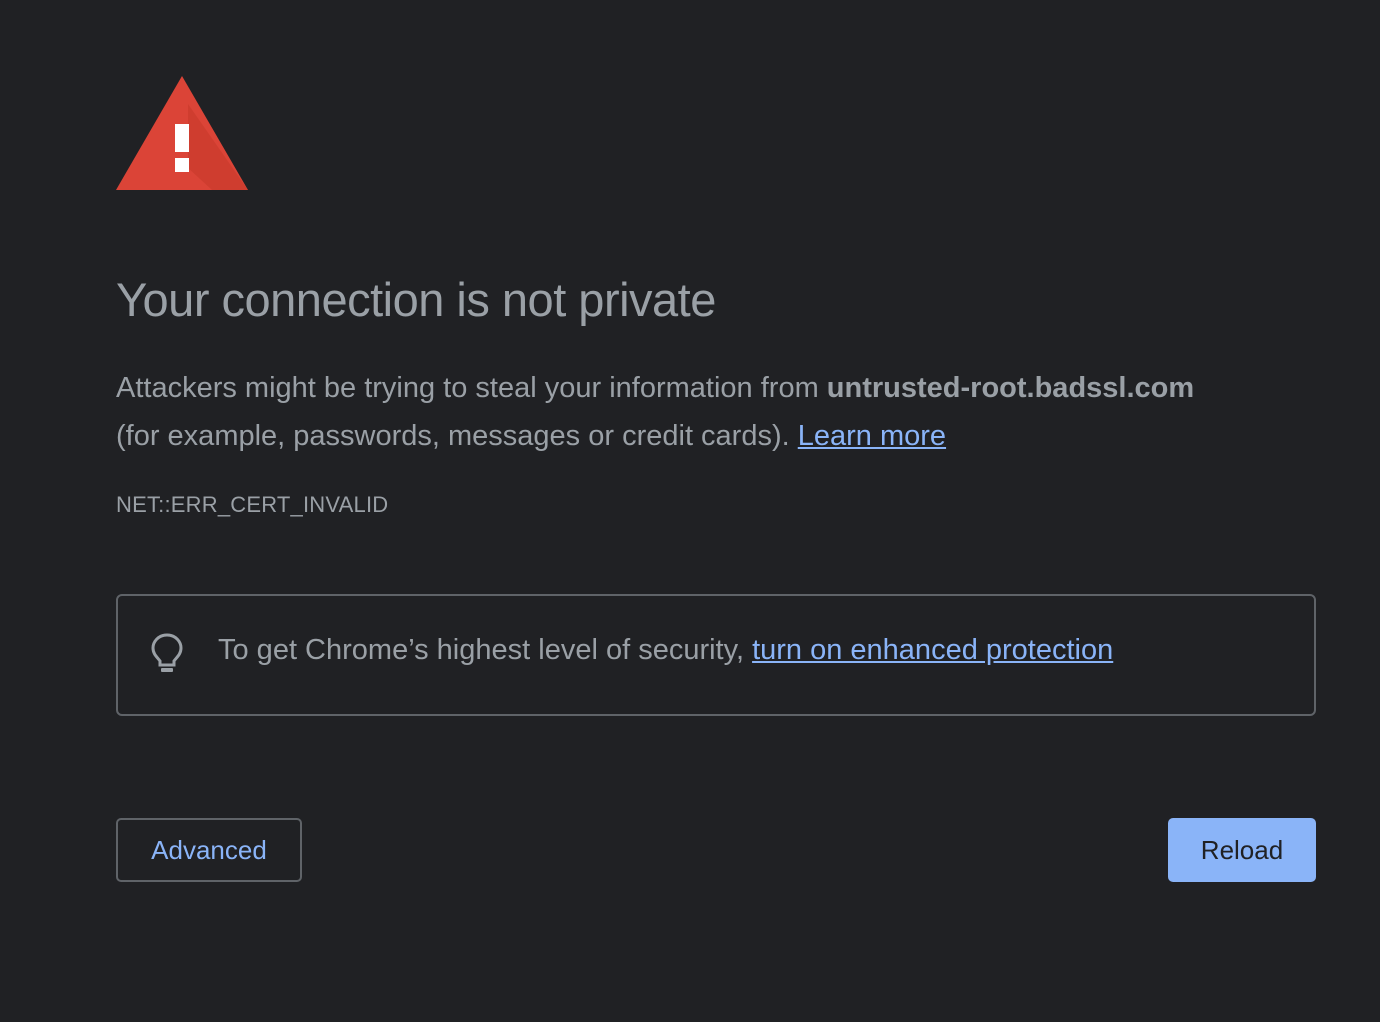  I want to click on reload-button: Reload, so click(1242, 850).